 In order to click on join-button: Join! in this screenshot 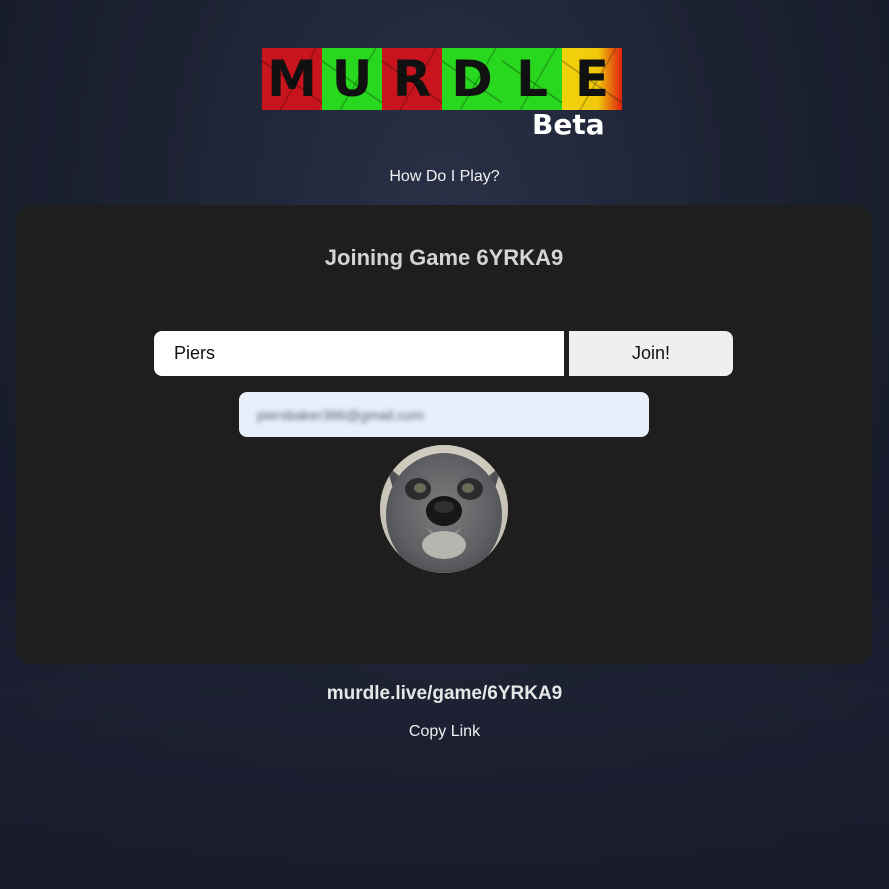, I will do `click(651, 353)`.